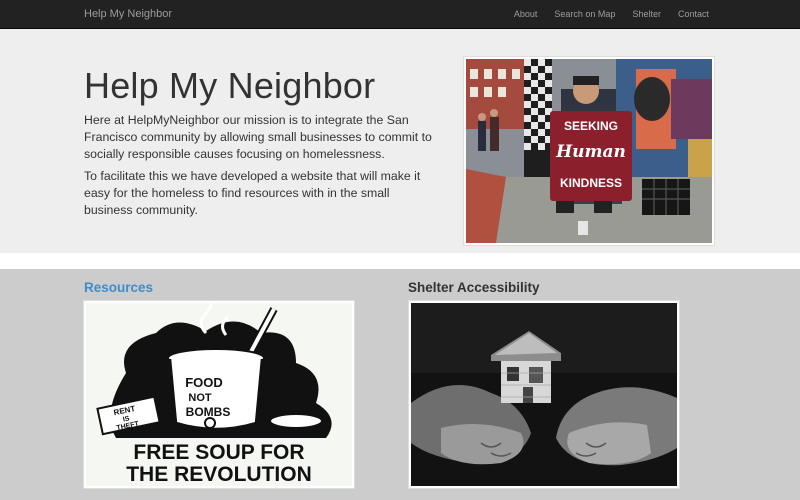  I want to click on shelter-image, so click(544, 394).